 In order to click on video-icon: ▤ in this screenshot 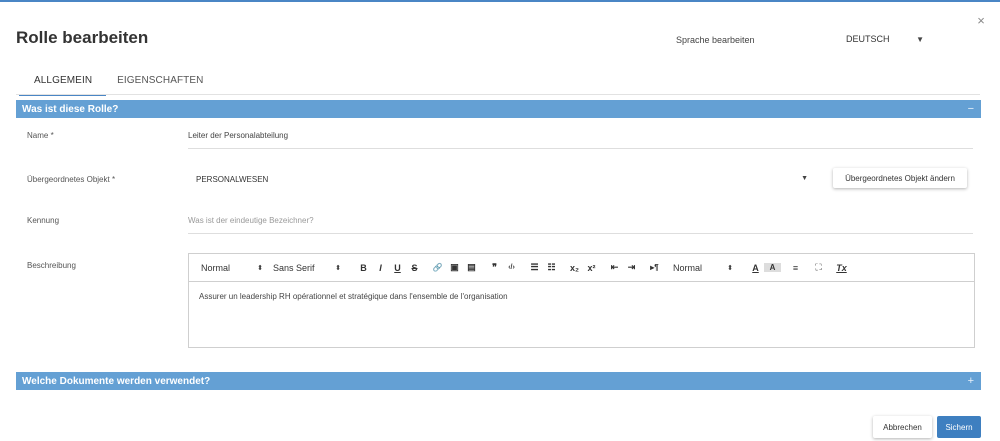, I will do `click(471, 267)`.